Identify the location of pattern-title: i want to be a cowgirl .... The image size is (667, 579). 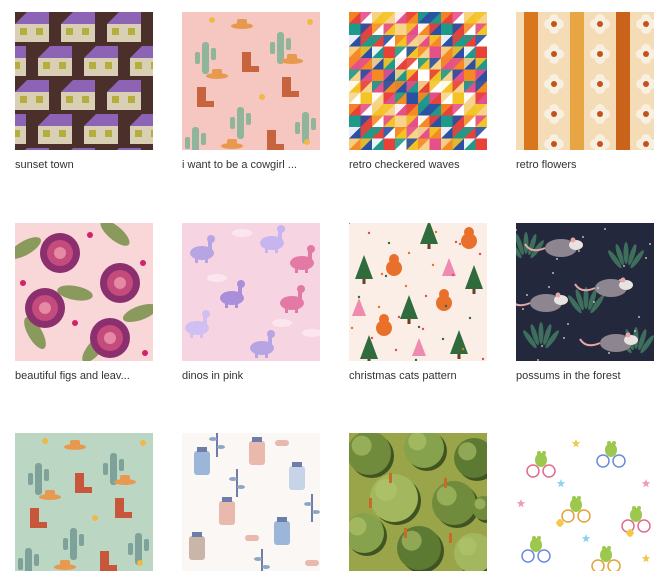
(251, 165).